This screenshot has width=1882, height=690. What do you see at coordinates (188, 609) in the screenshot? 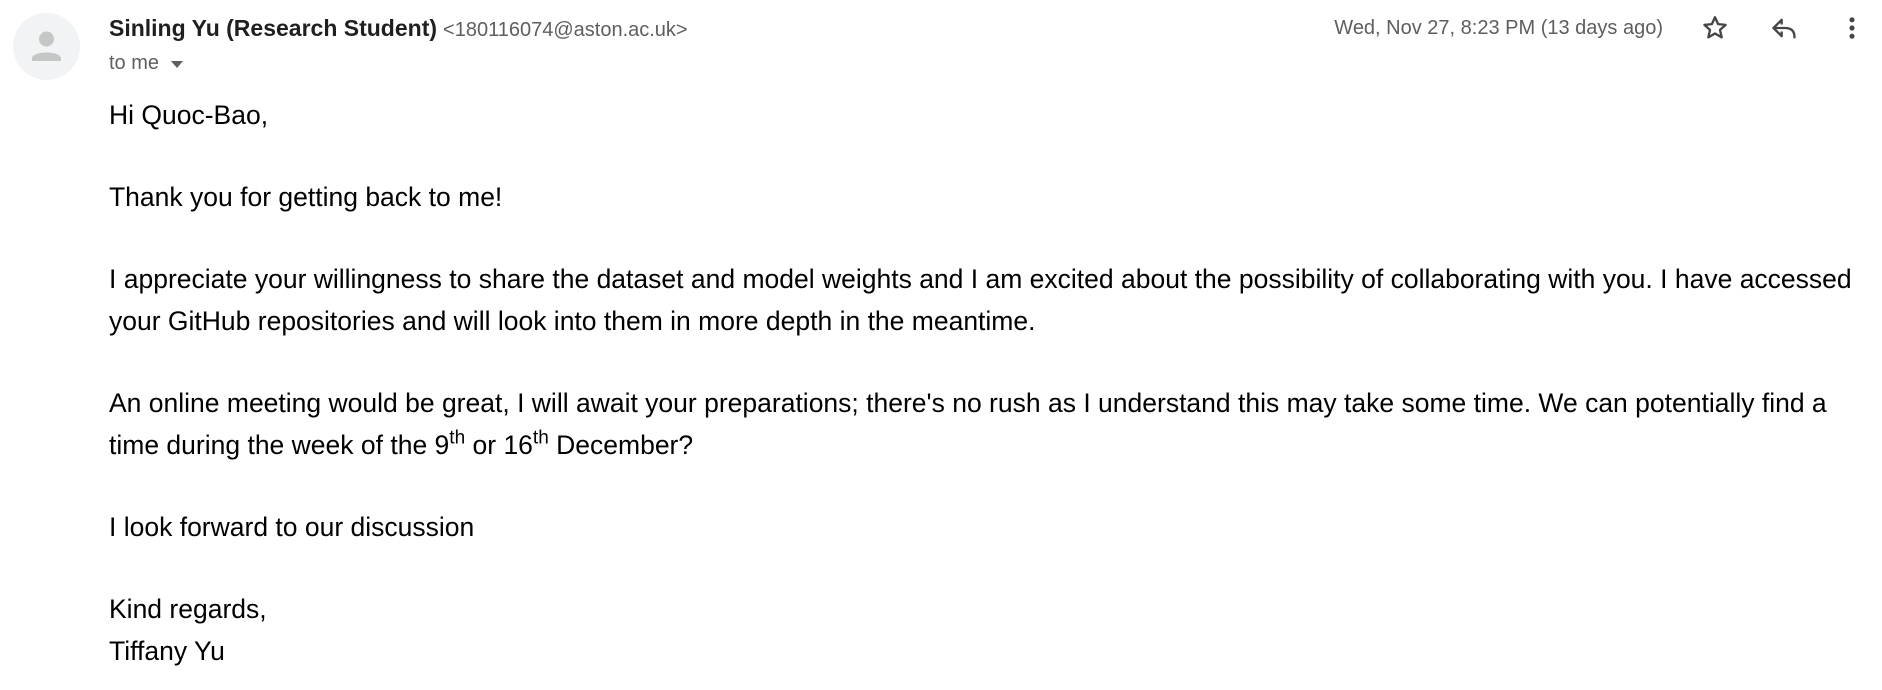
I see `signoff: Kind regards,` at bounding box center [188, 609].